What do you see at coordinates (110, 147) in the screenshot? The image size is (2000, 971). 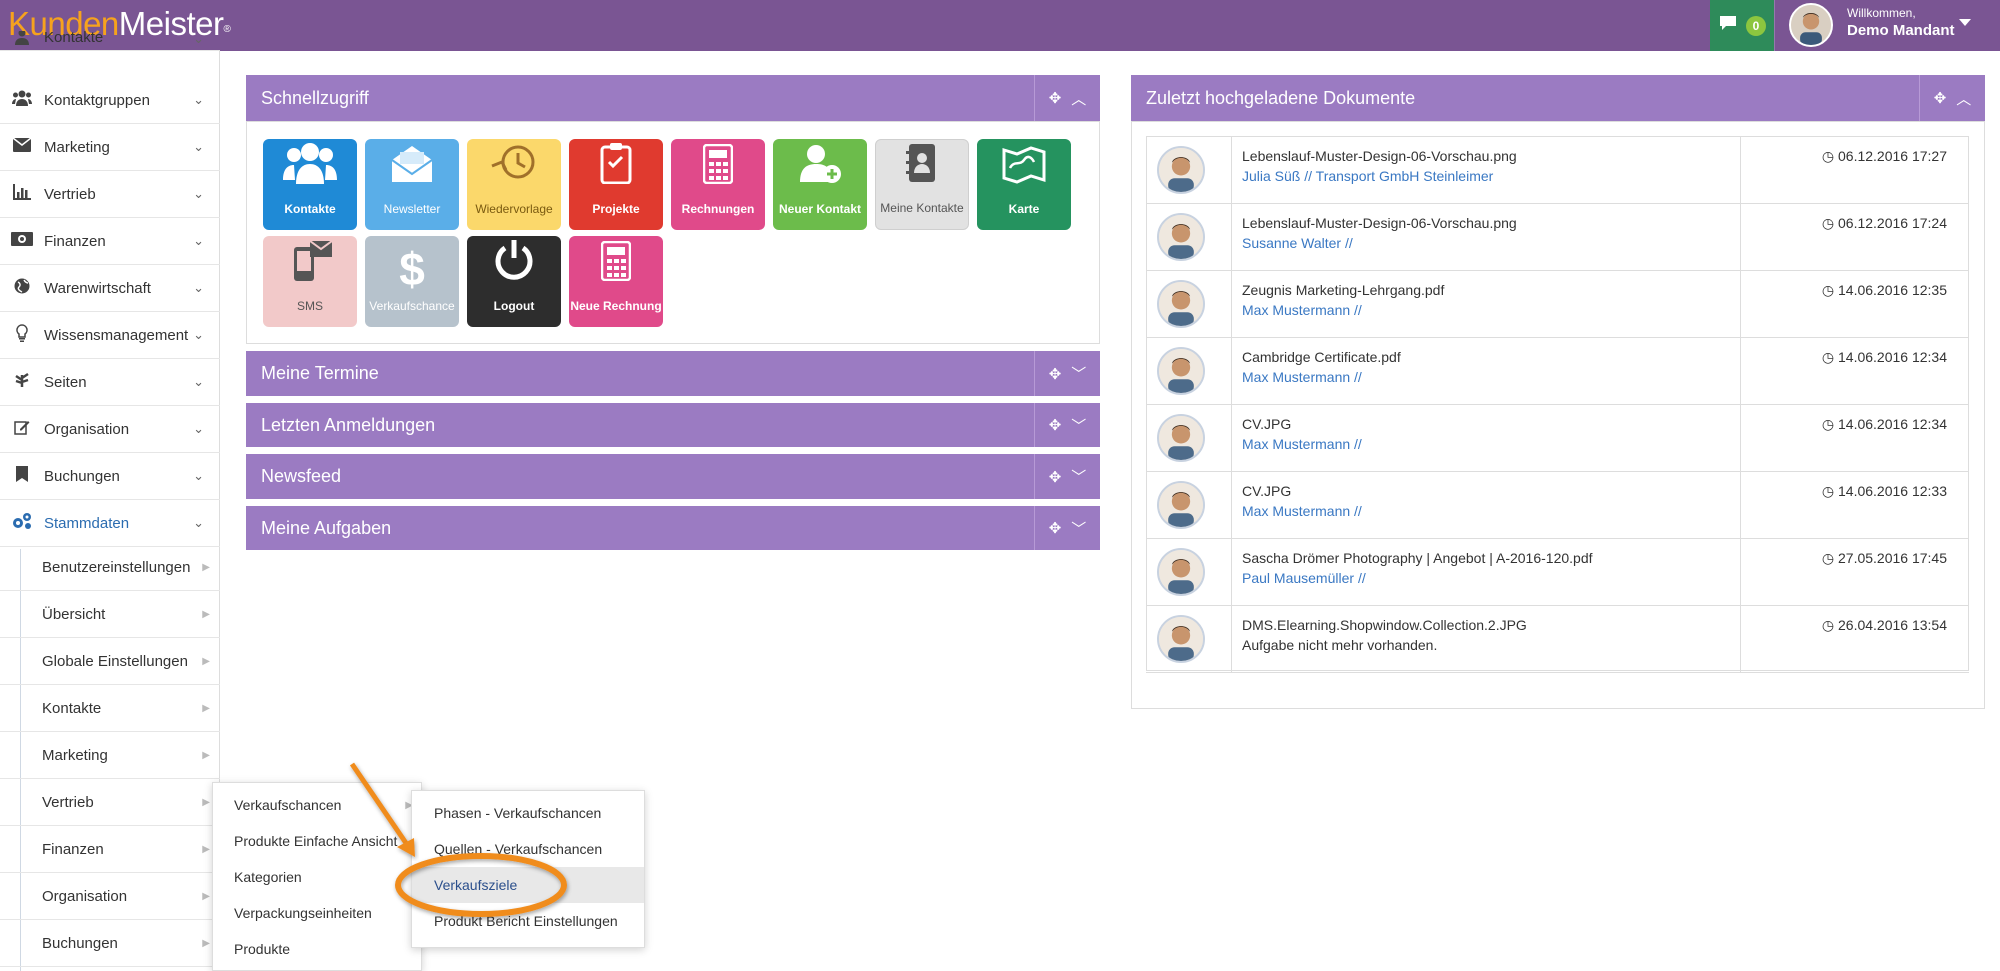 I see `sidebar-item-marketing: Marketing ⌄` at bounding box center [110, 147].